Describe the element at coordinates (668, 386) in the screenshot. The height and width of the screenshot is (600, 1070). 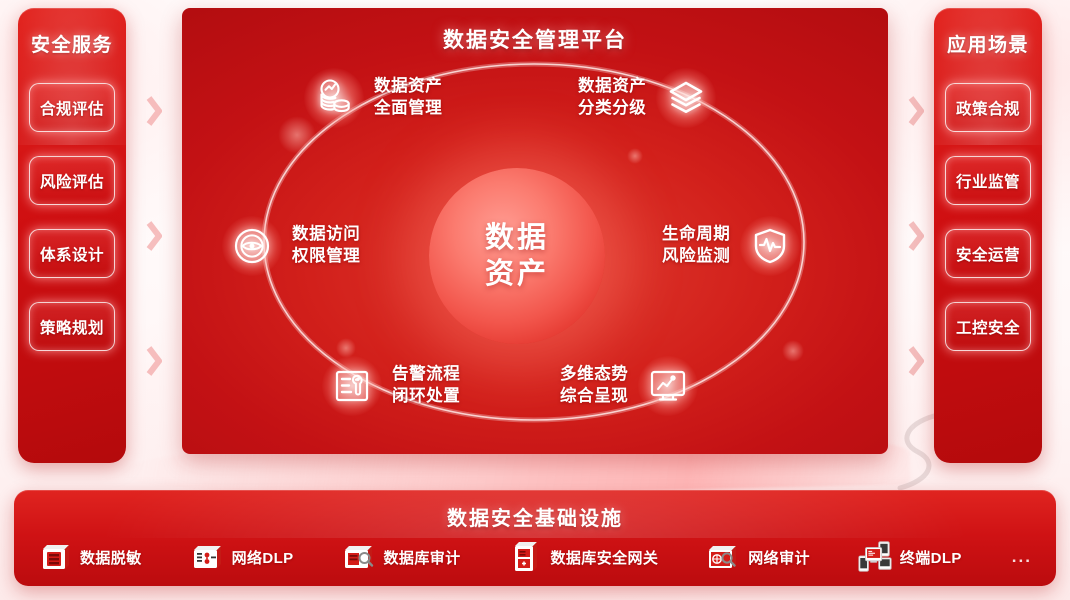
I see `monitor-chart-icon` at that location.